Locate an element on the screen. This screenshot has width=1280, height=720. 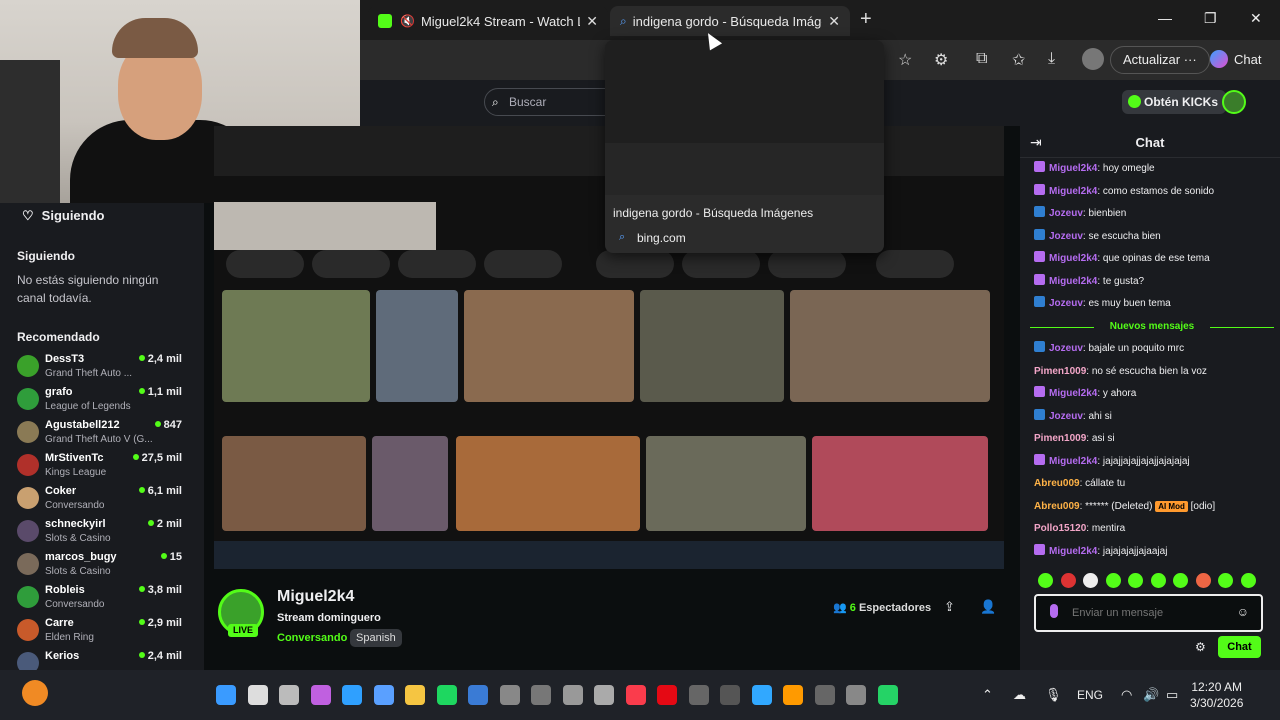
update-button: Actualizar ··· is located at coordinates (1160, 60).